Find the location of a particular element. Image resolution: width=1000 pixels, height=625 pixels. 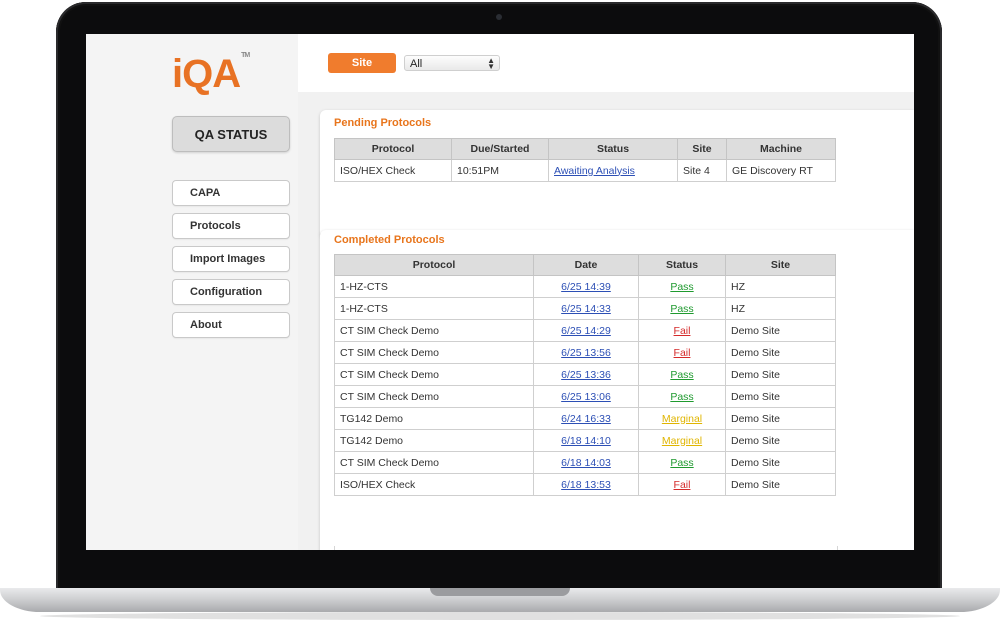

table-row: ISO/HEX Check 6/18 13:53 Fail Demo Site is located at coordinates (585, 484).